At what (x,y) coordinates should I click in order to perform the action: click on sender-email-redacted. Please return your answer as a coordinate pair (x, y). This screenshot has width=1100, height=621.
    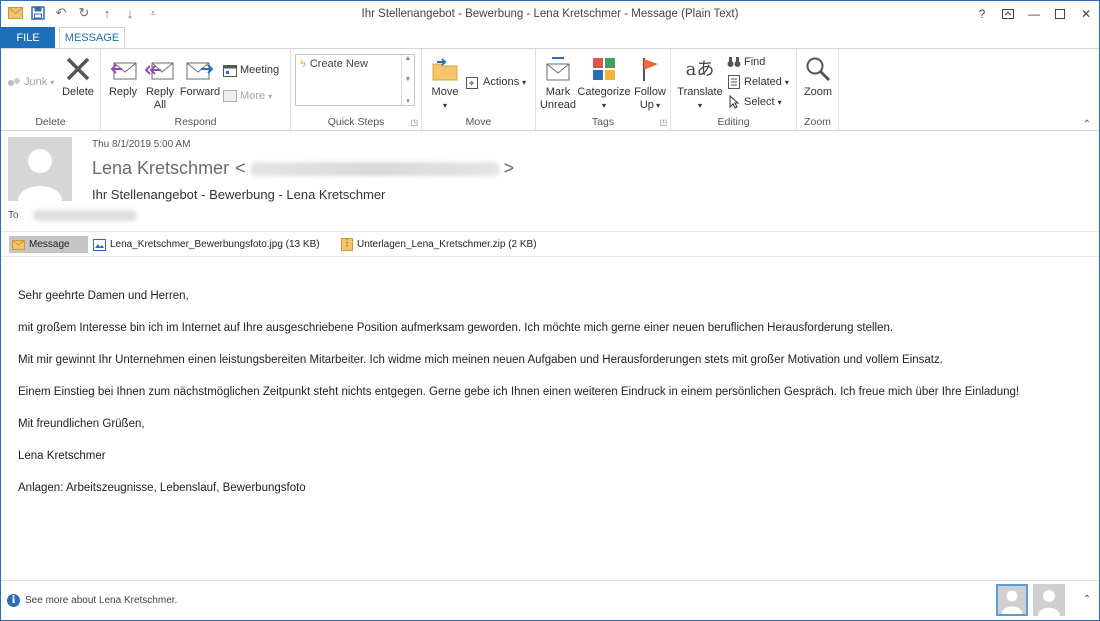
    Looking at the image, I should click on (374, 168).